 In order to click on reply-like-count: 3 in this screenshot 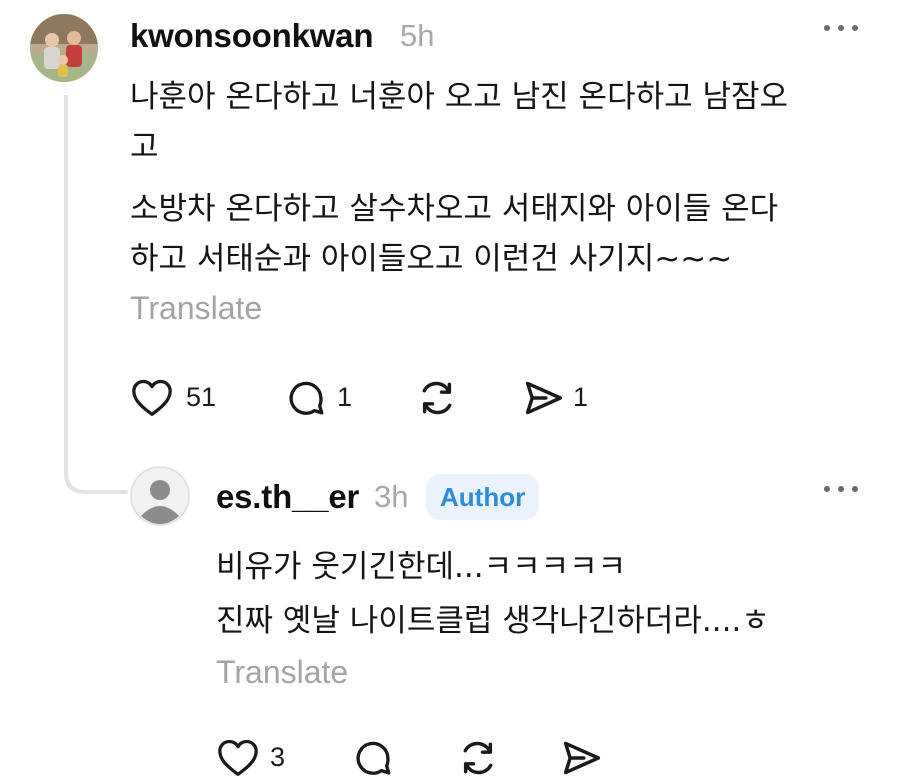, I will do `click(278, 757)`.